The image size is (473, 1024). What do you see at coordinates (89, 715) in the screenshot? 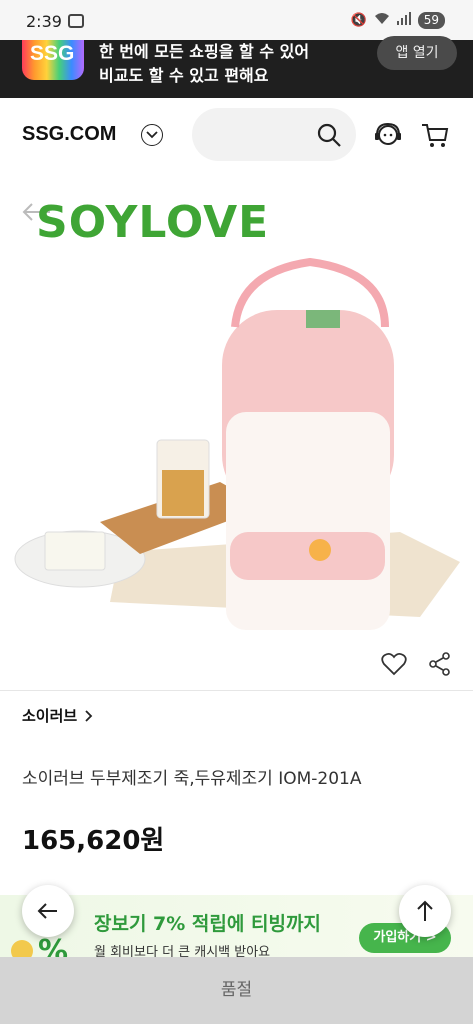
I see `chevron-right-icon` at bounding box center [89, 715].